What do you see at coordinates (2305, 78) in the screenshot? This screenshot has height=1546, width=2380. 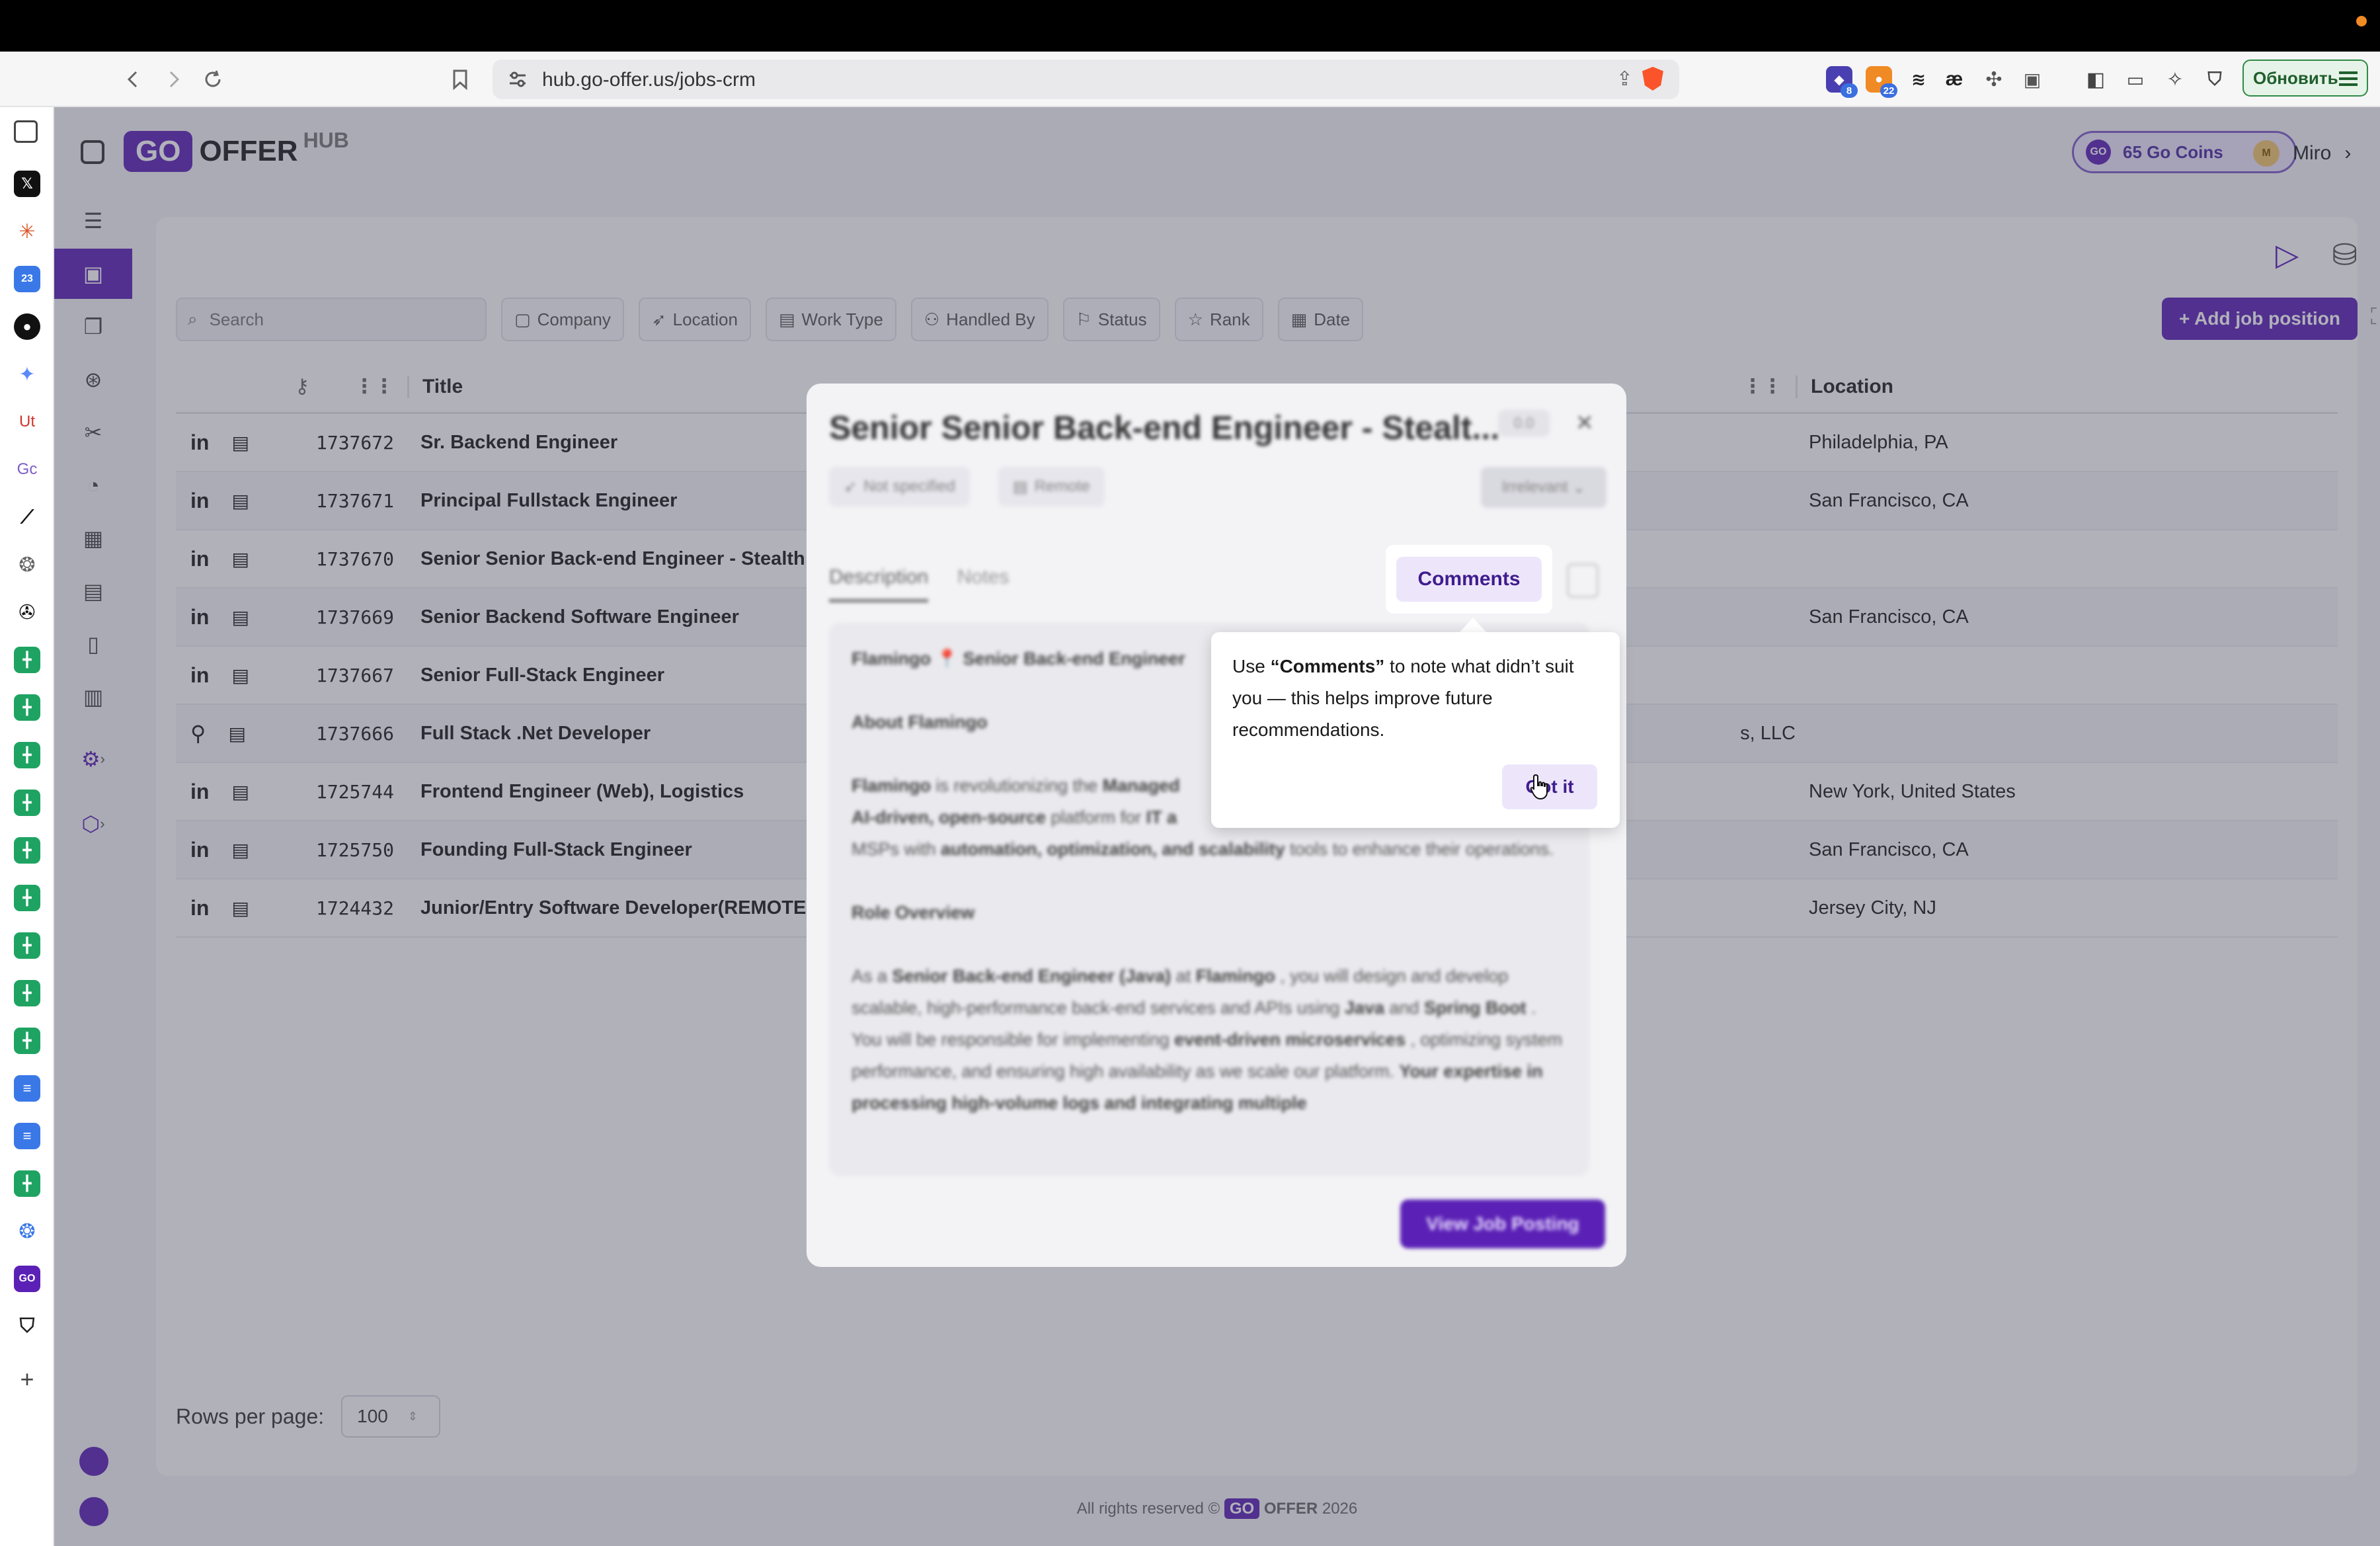 I see `browser-update-button: Обновить` at bounding box center [2305, 78].